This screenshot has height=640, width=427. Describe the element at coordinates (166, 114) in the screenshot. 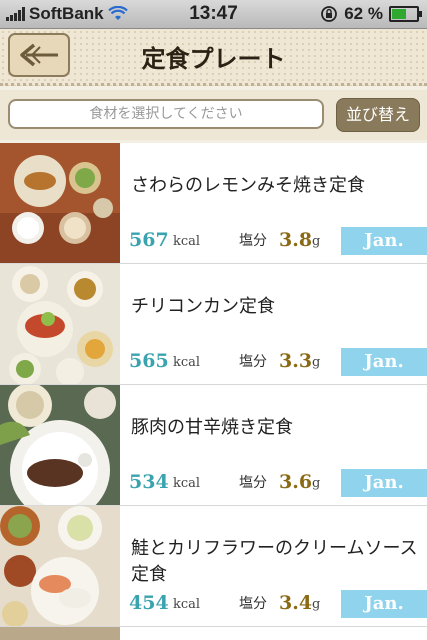

I see `ingredient-select-input: 食材を選択してください` at that location.